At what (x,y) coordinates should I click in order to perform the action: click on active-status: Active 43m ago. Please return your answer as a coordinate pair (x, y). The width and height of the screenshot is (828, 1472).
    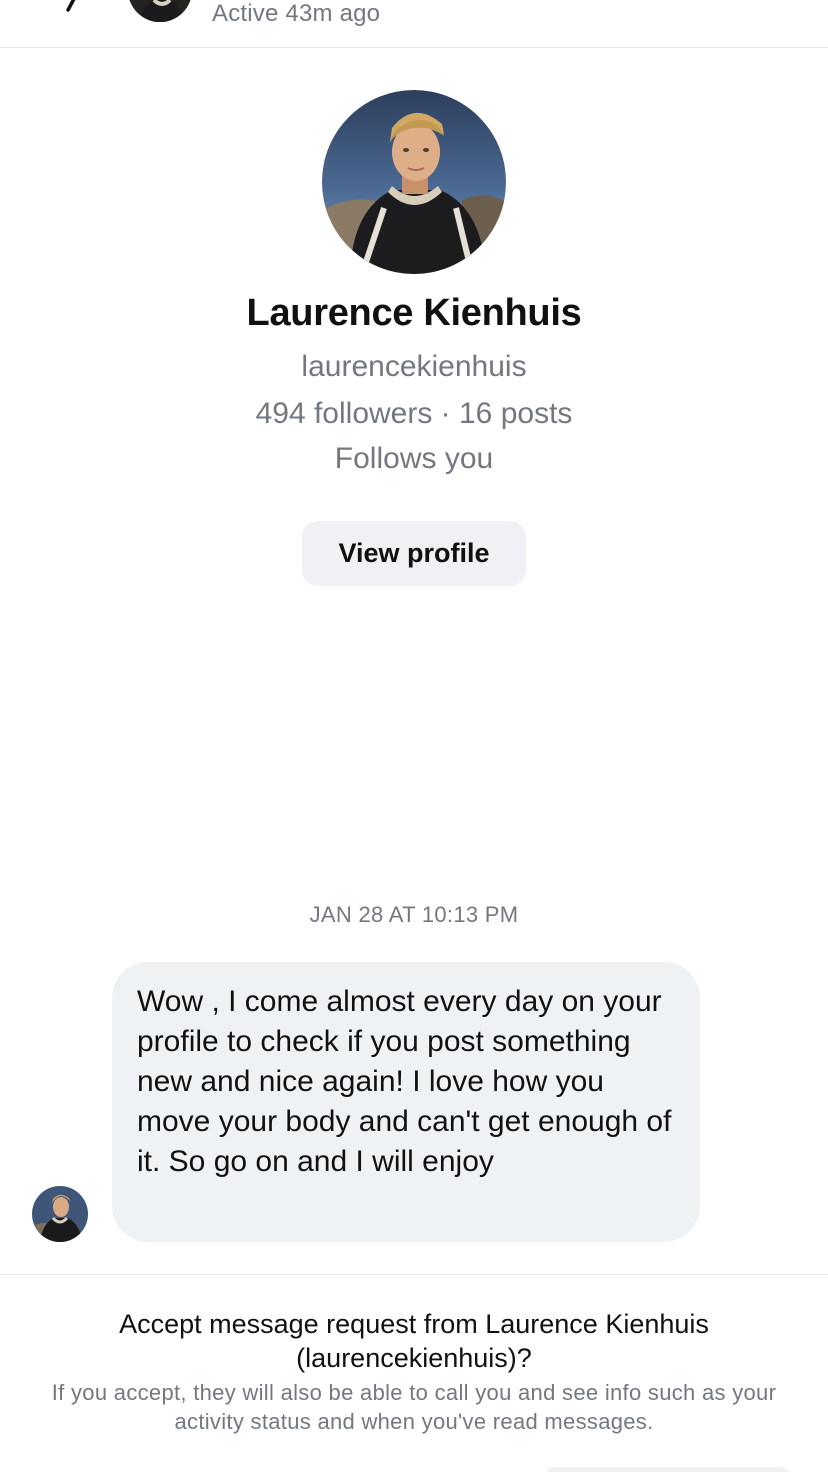
    Looking at the image, I should click on (296, 13).